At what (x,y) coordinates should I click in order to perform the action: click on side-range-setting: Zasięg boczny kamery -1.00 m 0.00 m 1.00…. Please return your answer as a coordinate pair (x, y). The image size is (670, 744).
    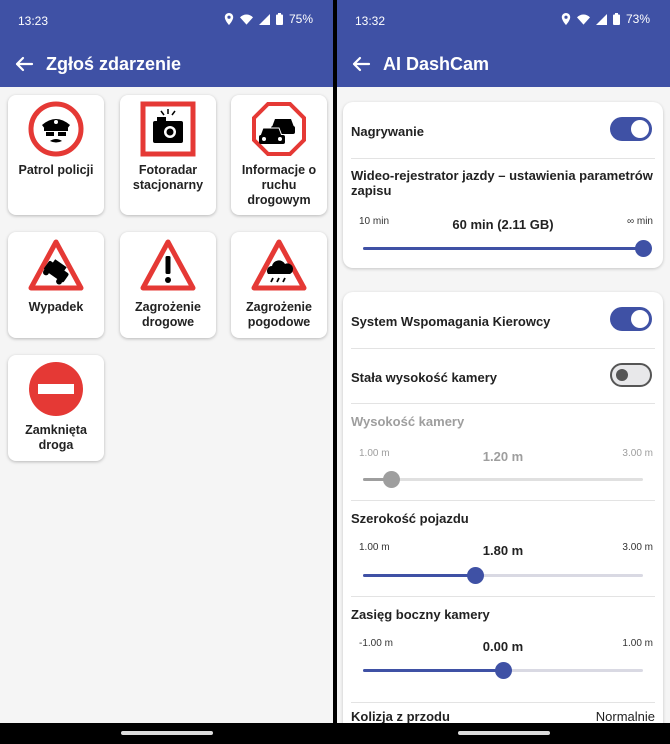
    Looking at the image, I should click on (503, 649).